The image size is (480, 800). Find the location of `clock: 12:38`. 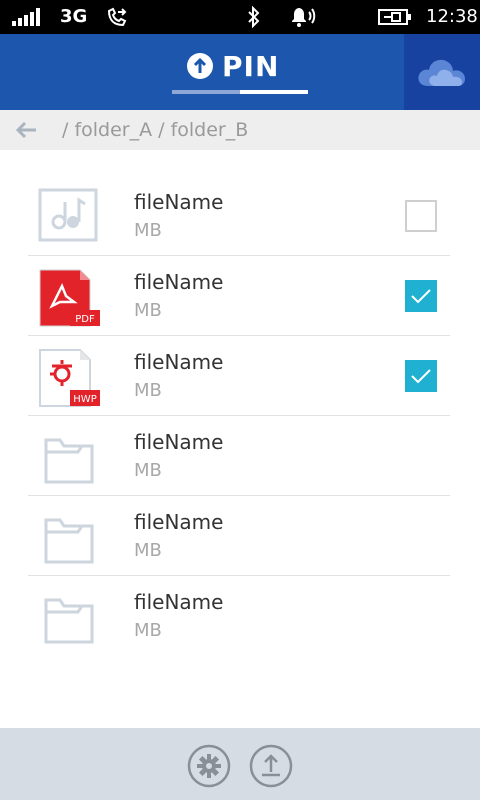

clock: 12:38 is located at coordinates (452, 16).